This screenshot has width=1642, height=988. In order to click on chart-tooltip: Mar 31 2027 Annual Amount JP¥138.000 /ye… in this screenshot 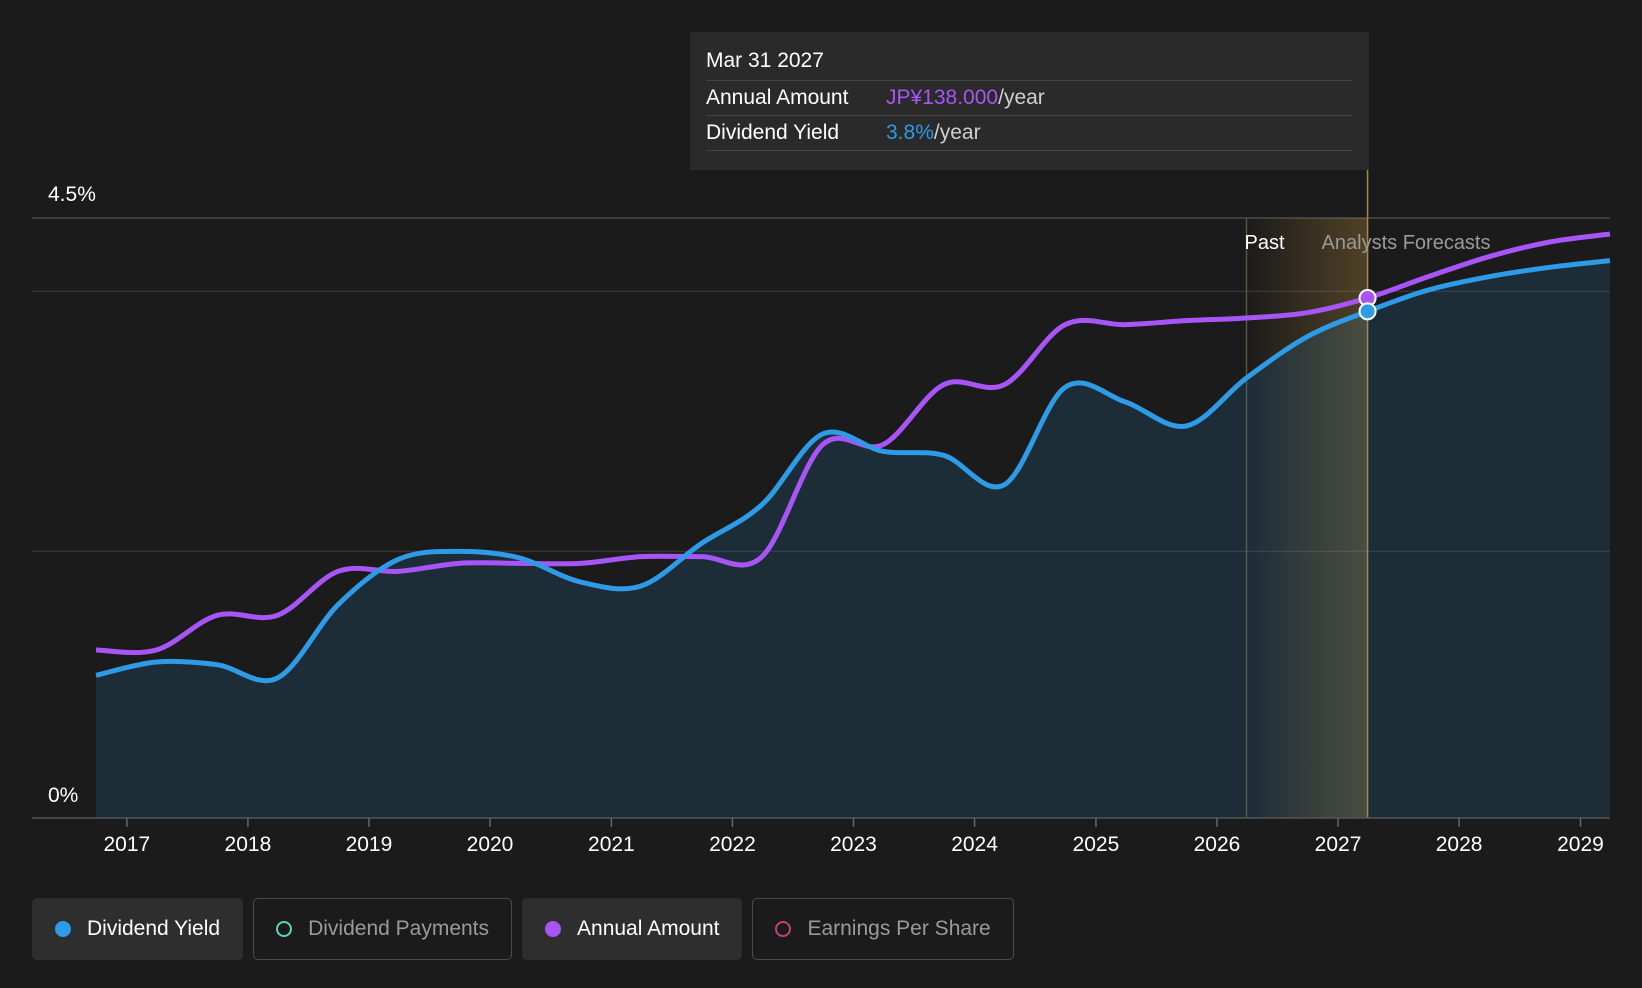, I will do `click(1029, 101)`.